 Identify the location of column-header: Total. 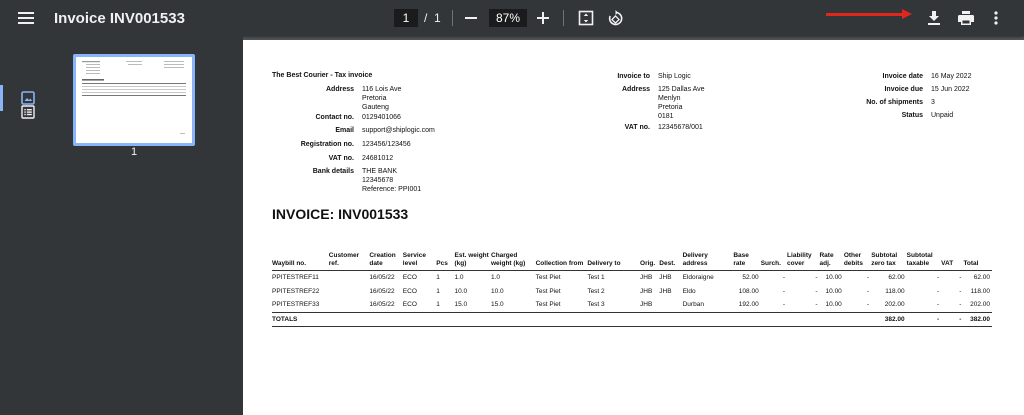
(977, 250).